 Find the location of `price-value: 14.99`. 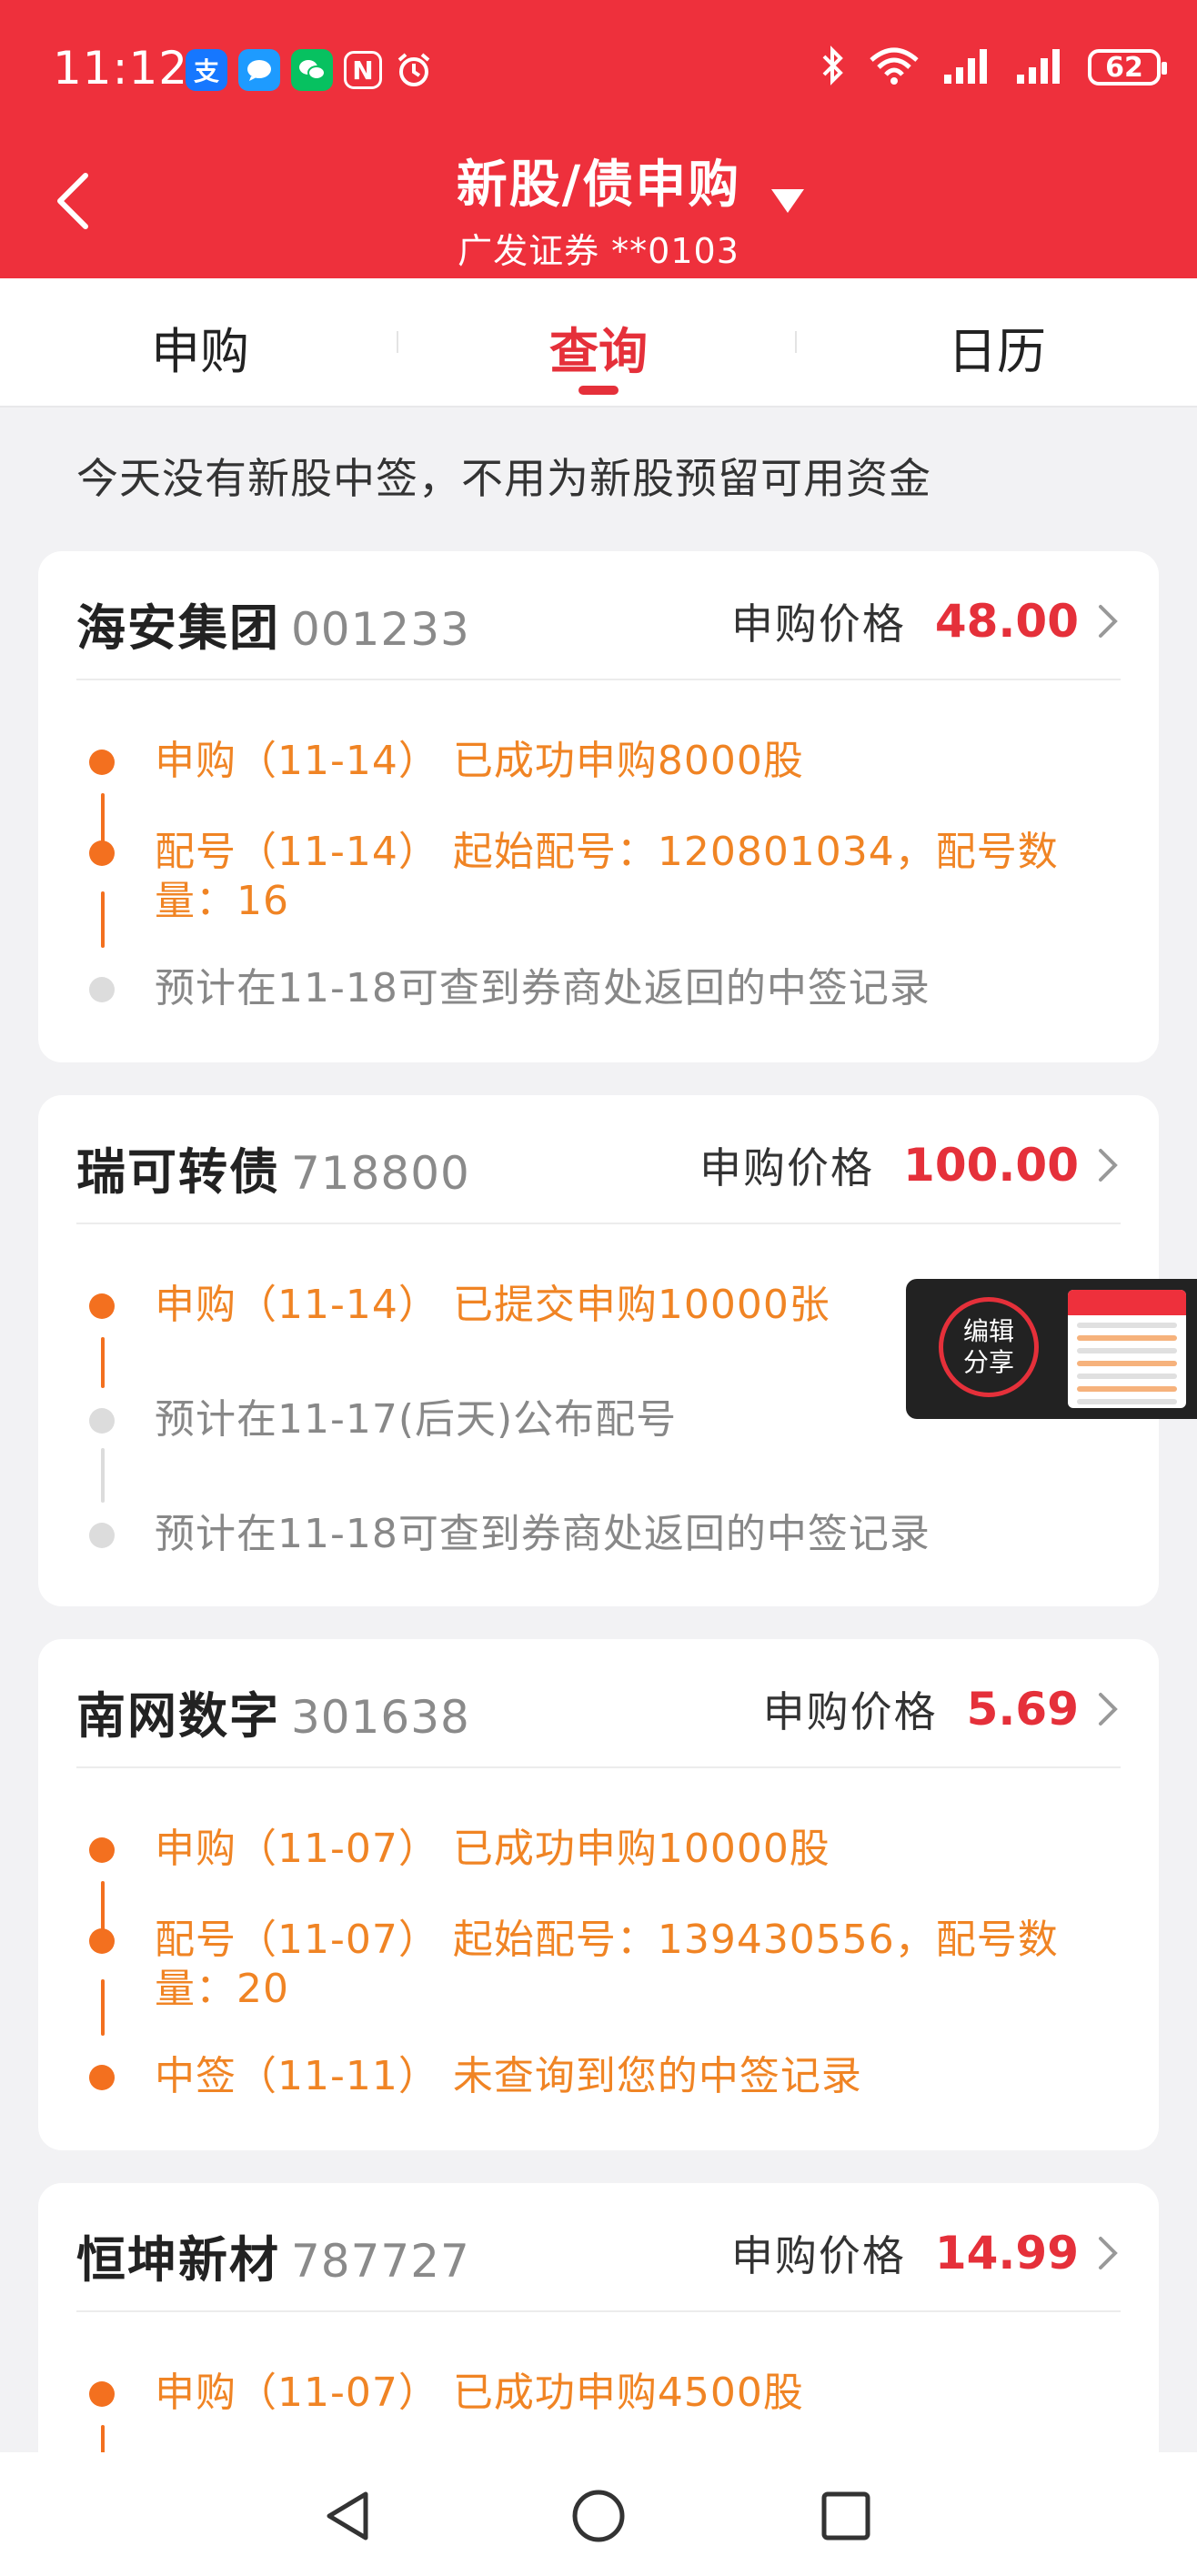

price-value: 14.99 is located at coordinates (1006, 2253).